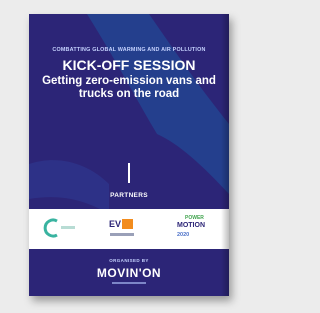 This screenshot has width=320, height=313. I want to click on logo3-bottom-text: 2020, so click(183, 235).